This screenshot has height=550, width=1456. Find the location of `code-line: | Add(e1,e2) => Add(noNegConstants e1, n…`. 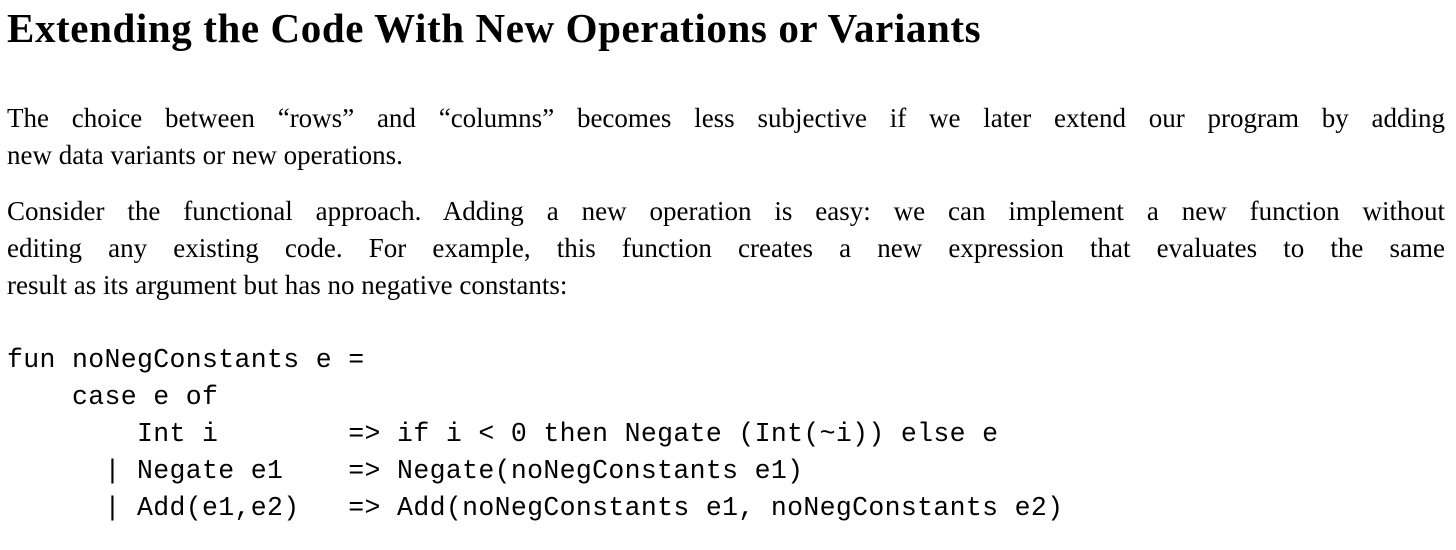

code-line: | Add(e1,e2) => Add(noNegConstants e1, n… is located at coordinates (535, 508).